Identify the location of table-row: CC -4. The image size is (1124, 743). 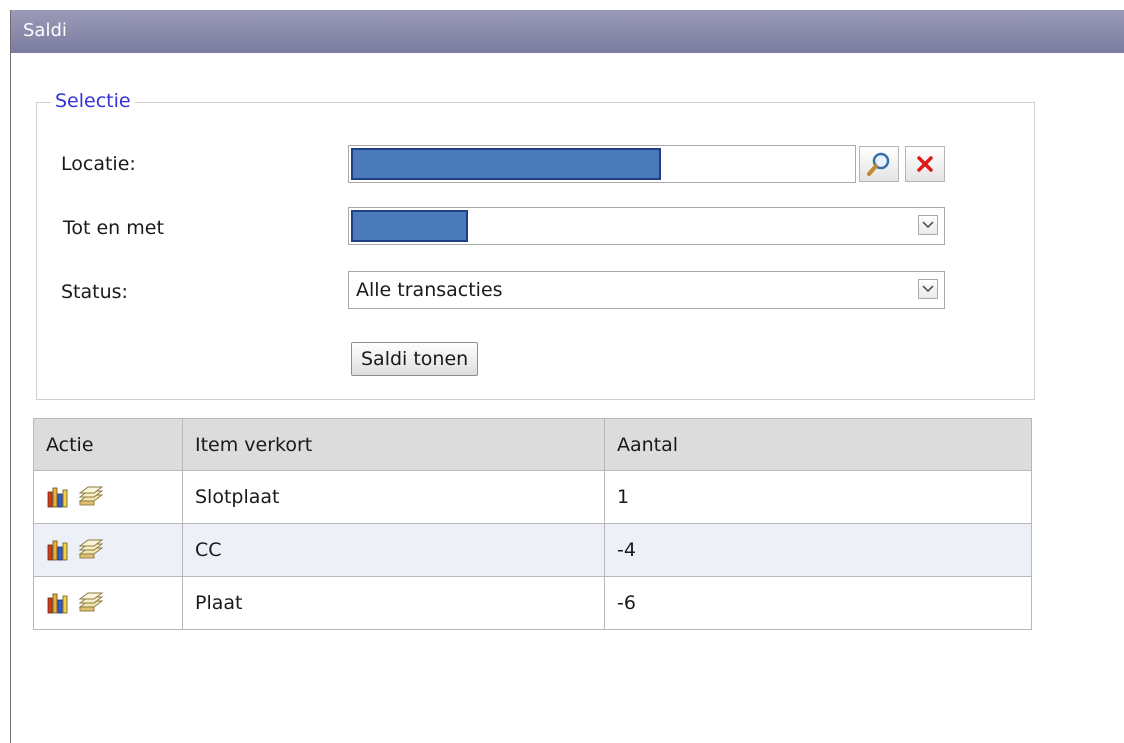
(532, 550).